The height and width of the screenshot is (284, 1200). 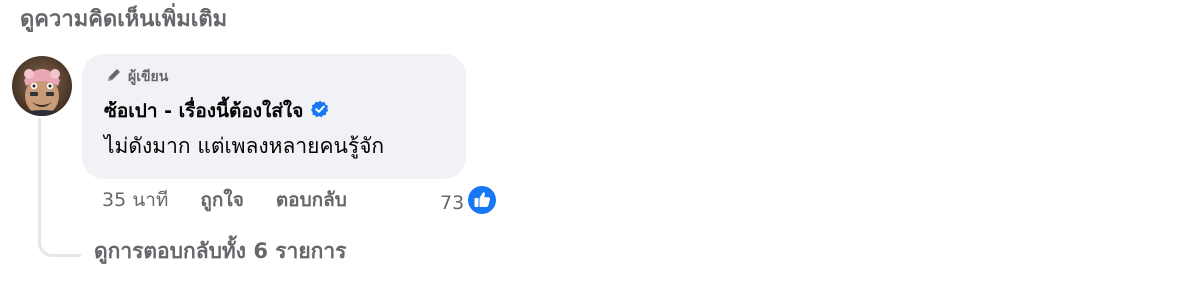 I want to click on comment-actions: 35 นาที ถูกใจ ตอบกลับ, so click(x=224, y=200).